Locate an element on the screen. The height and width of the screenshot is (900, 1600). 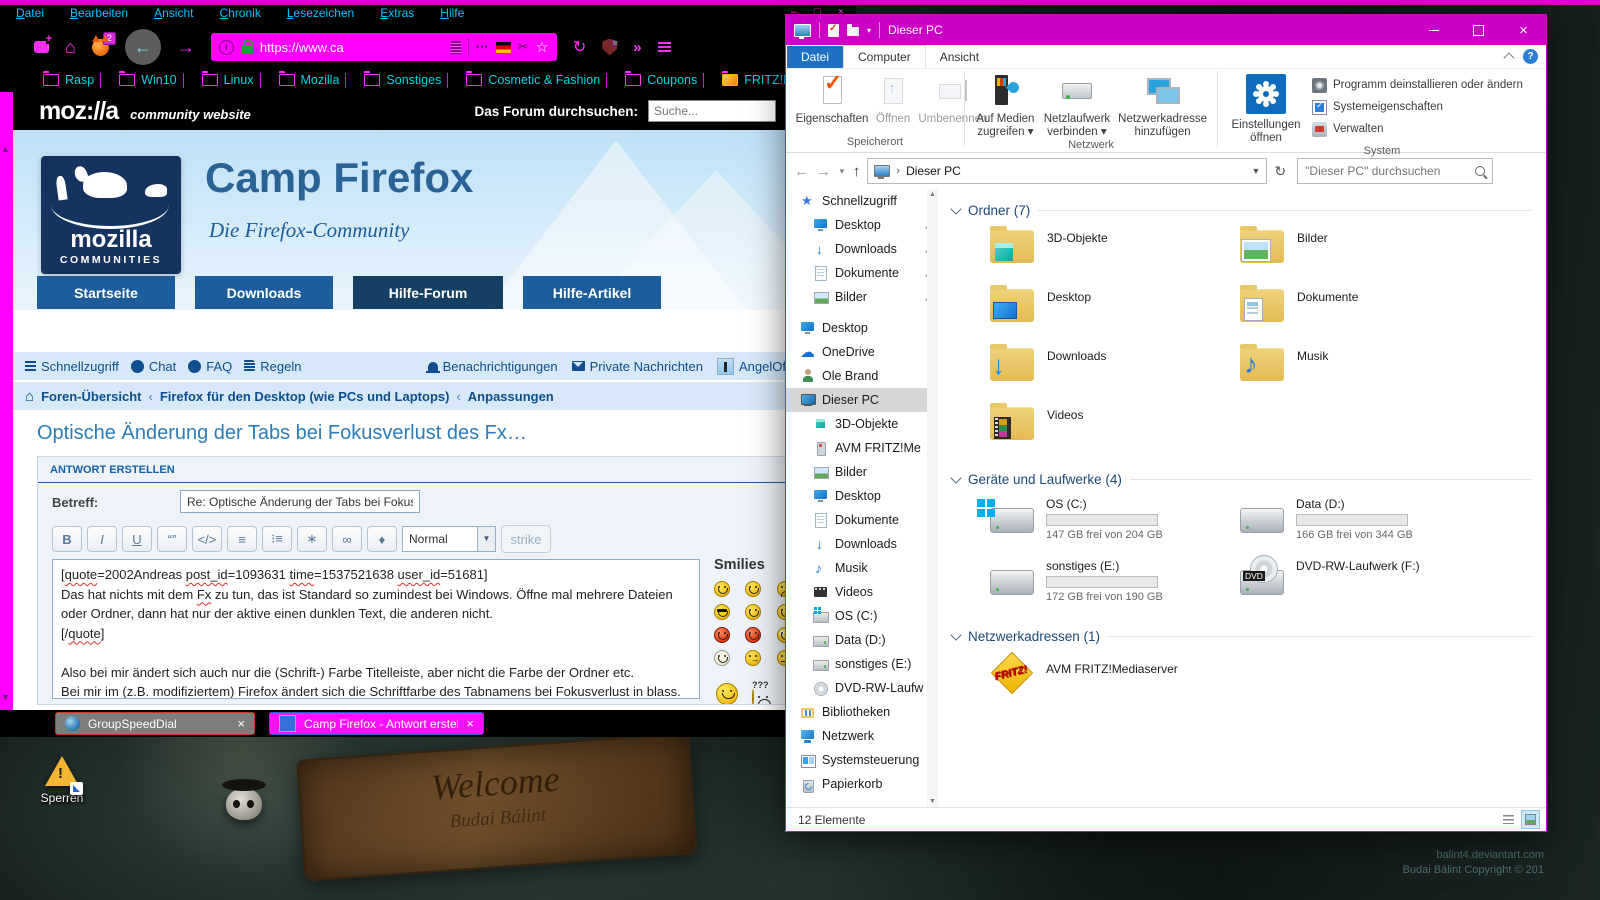
screenshot-icon: ✂ is located at coordinates (523, 47).